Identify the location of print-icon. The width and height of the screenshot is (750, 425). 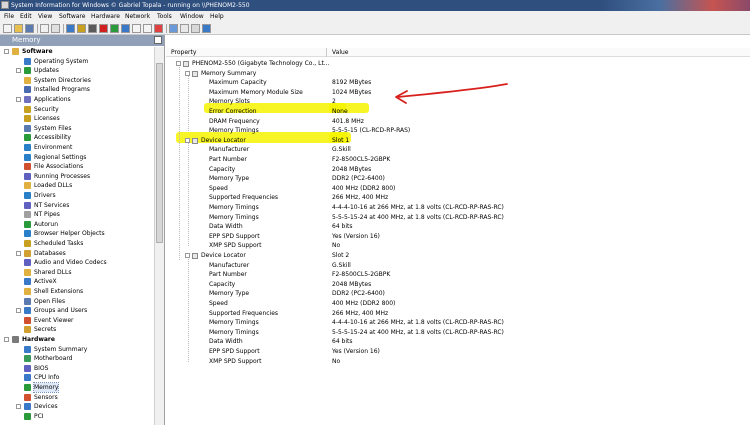
(44, 28).